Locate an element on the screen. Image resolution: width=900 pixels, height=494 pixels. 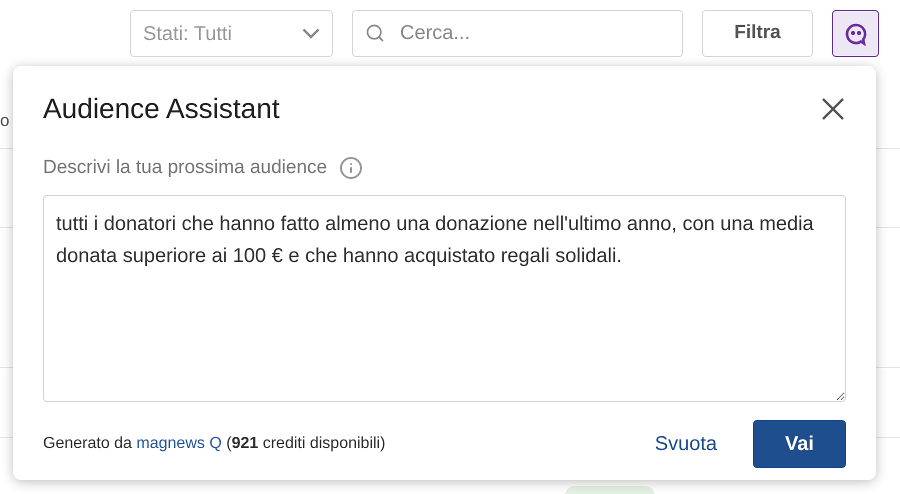
chat-bubble-icon is located at coordinates (856, 34).